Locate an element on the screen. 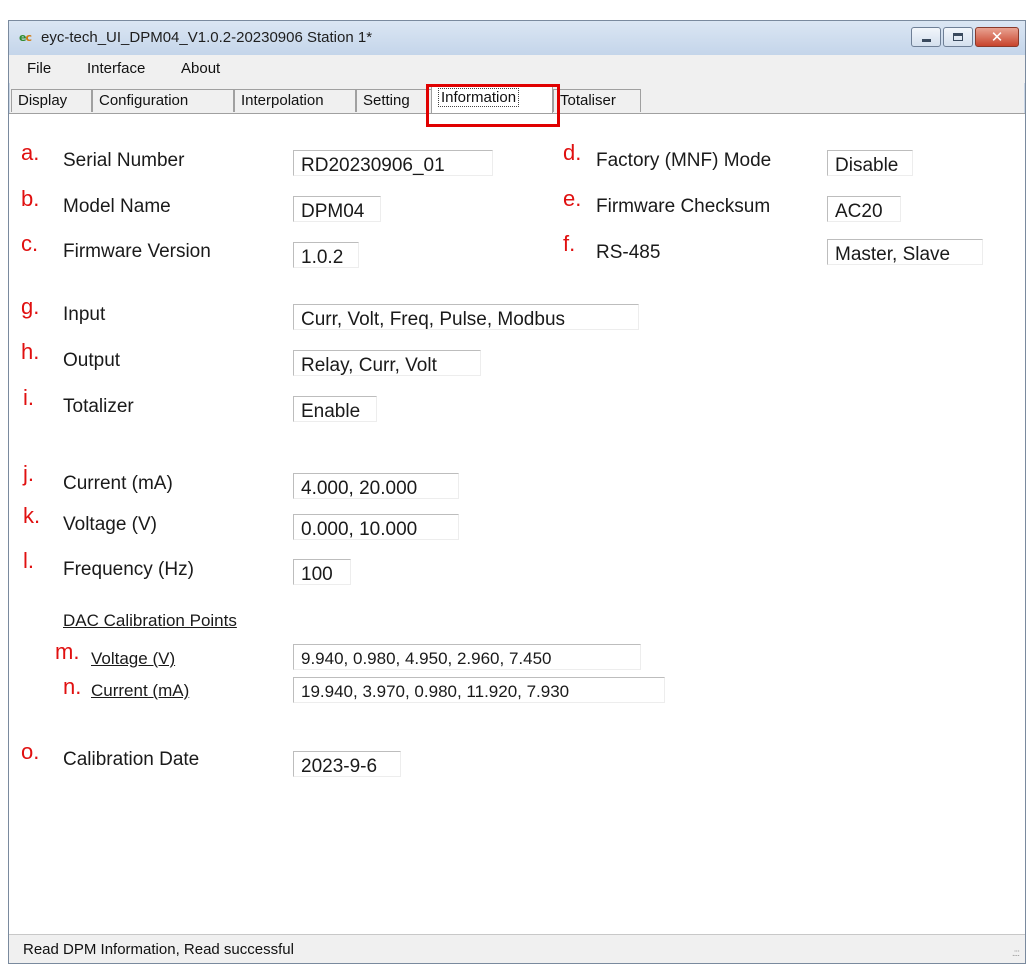 The width and height of the screenshot is (1036, 973). factory-mode-field: Disable is located at coordinates (870, 163).